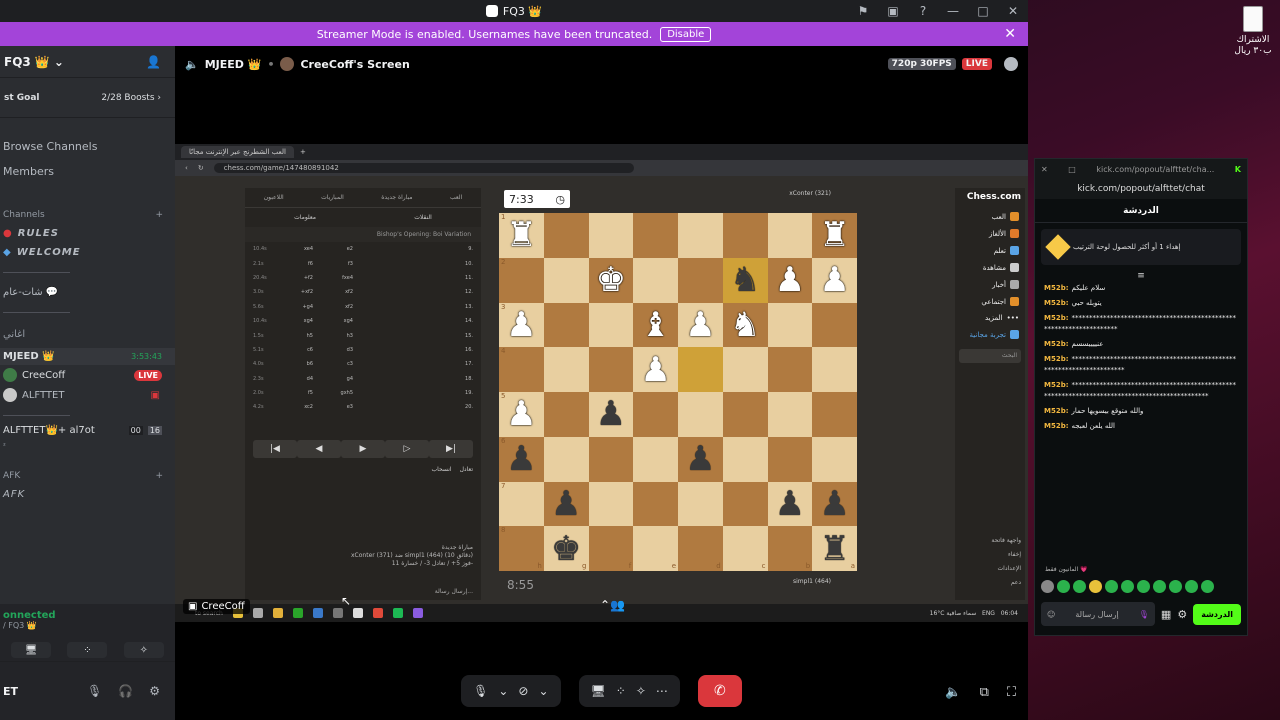  What do you see at coordinates (125, 691) in the screenshot?
I see `headphones-icon: 🎧` at bounding box center [125, 691].